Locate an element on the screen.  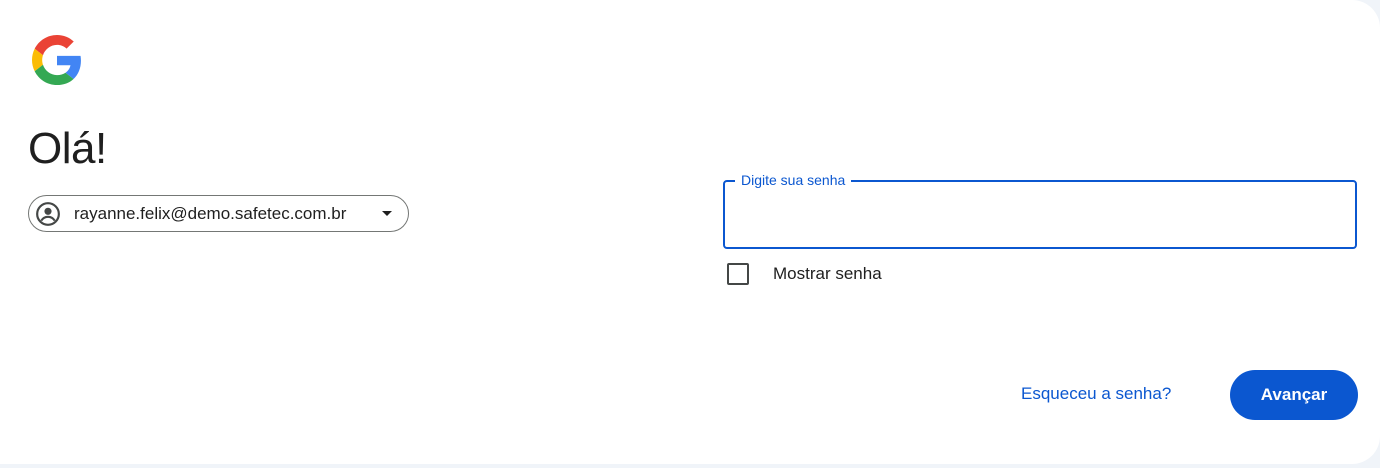
forgot-password-link: Esqueceu a senha? is located at coordinates (1096, 394).